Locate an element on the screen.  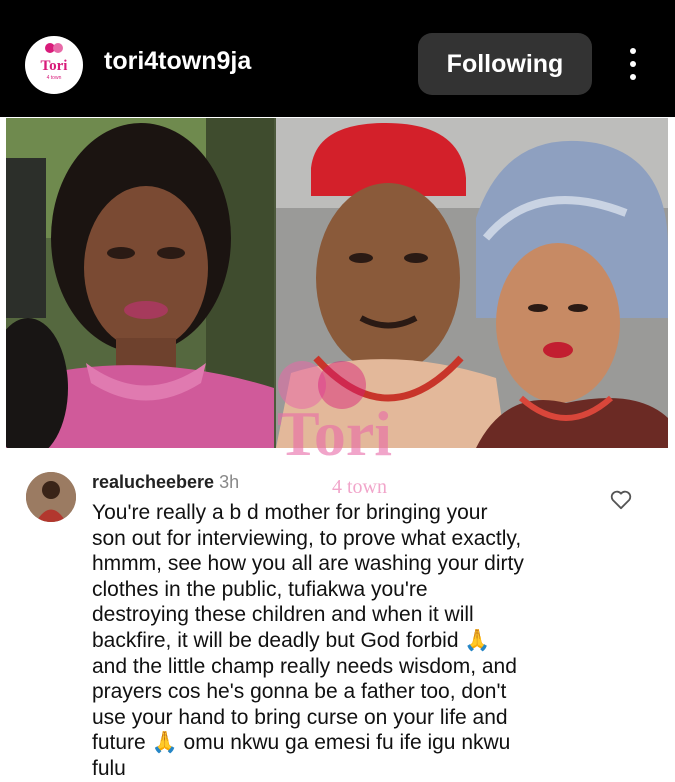
comment-header: realucheebere 3h is located at coordinates (165, 482).